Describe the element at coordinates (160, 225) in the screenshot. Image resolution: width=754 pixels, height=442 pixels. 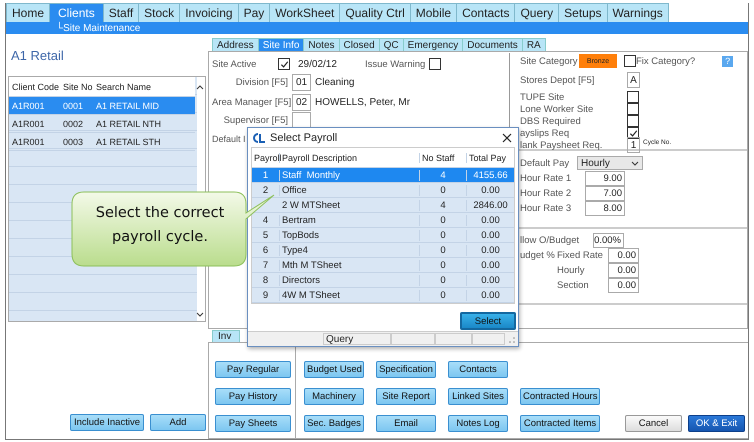
I see `callout-text: Select the correct payroll cycle.` at that location.